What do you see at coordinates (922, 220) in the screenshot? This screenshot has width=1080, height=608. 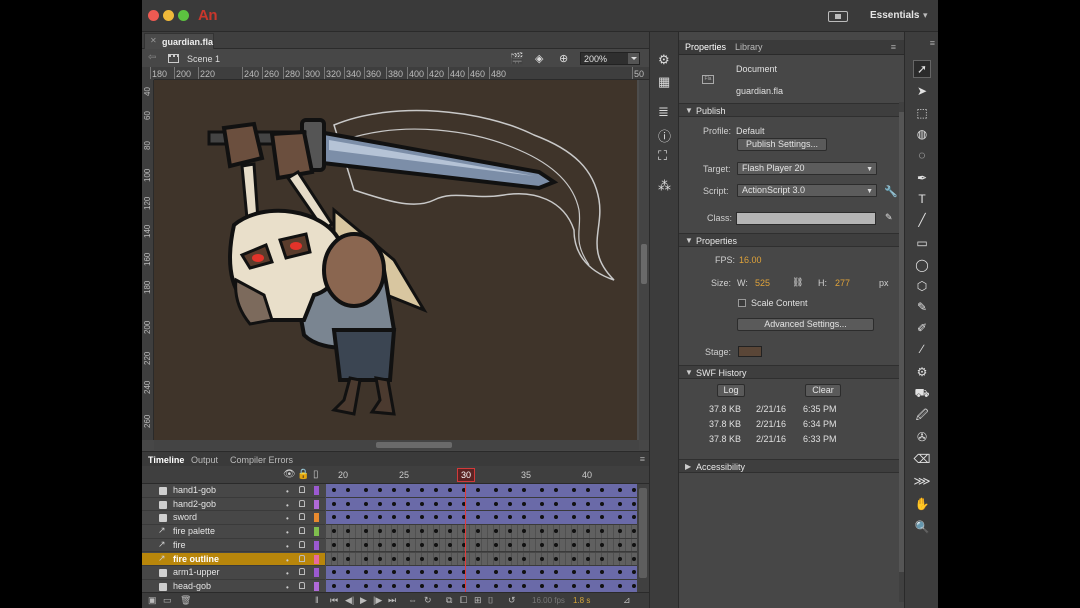 I see `line-tool-icon: ╱` at bounding box center [922, 220].